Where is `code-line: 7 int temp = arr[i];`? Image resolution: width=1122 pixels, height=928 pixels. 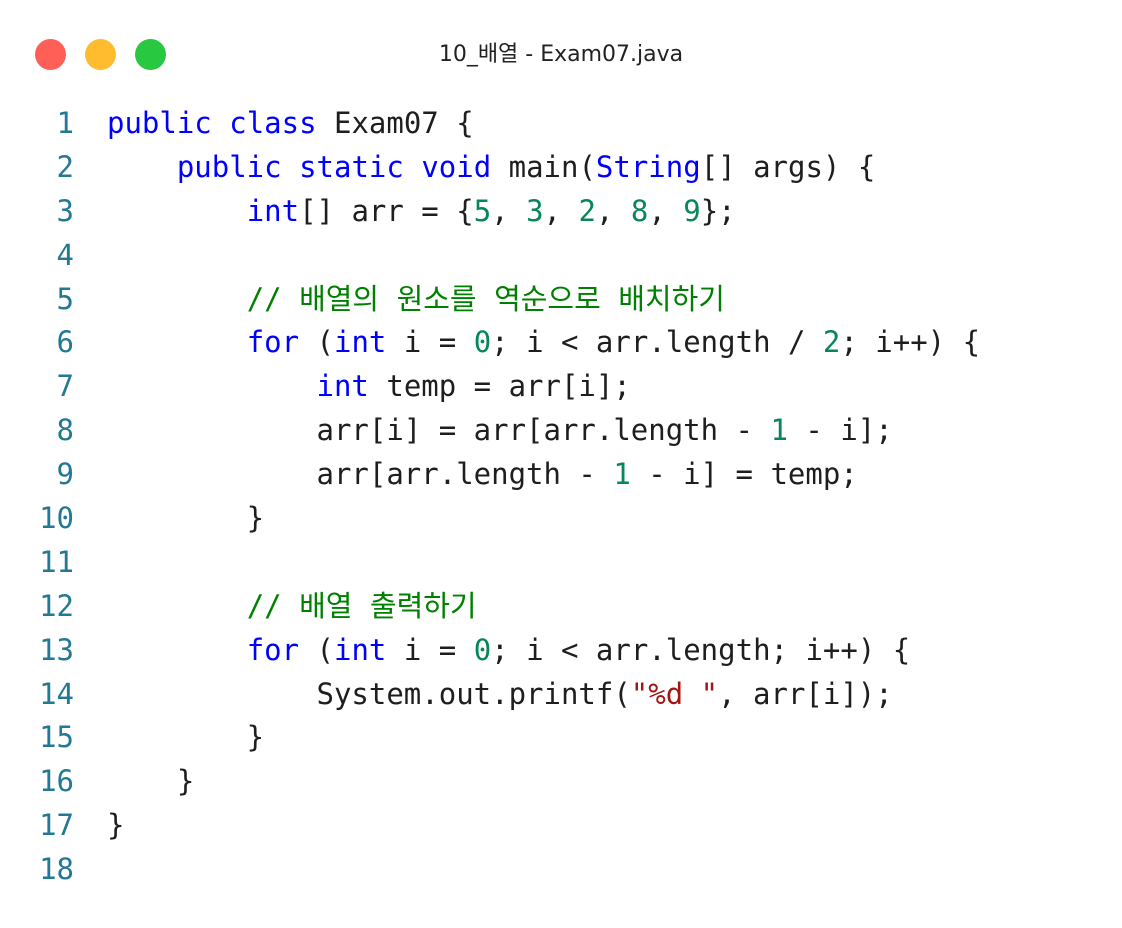 code-line: 7 int temp = arr[i]; is located at coordinates (561, 387).